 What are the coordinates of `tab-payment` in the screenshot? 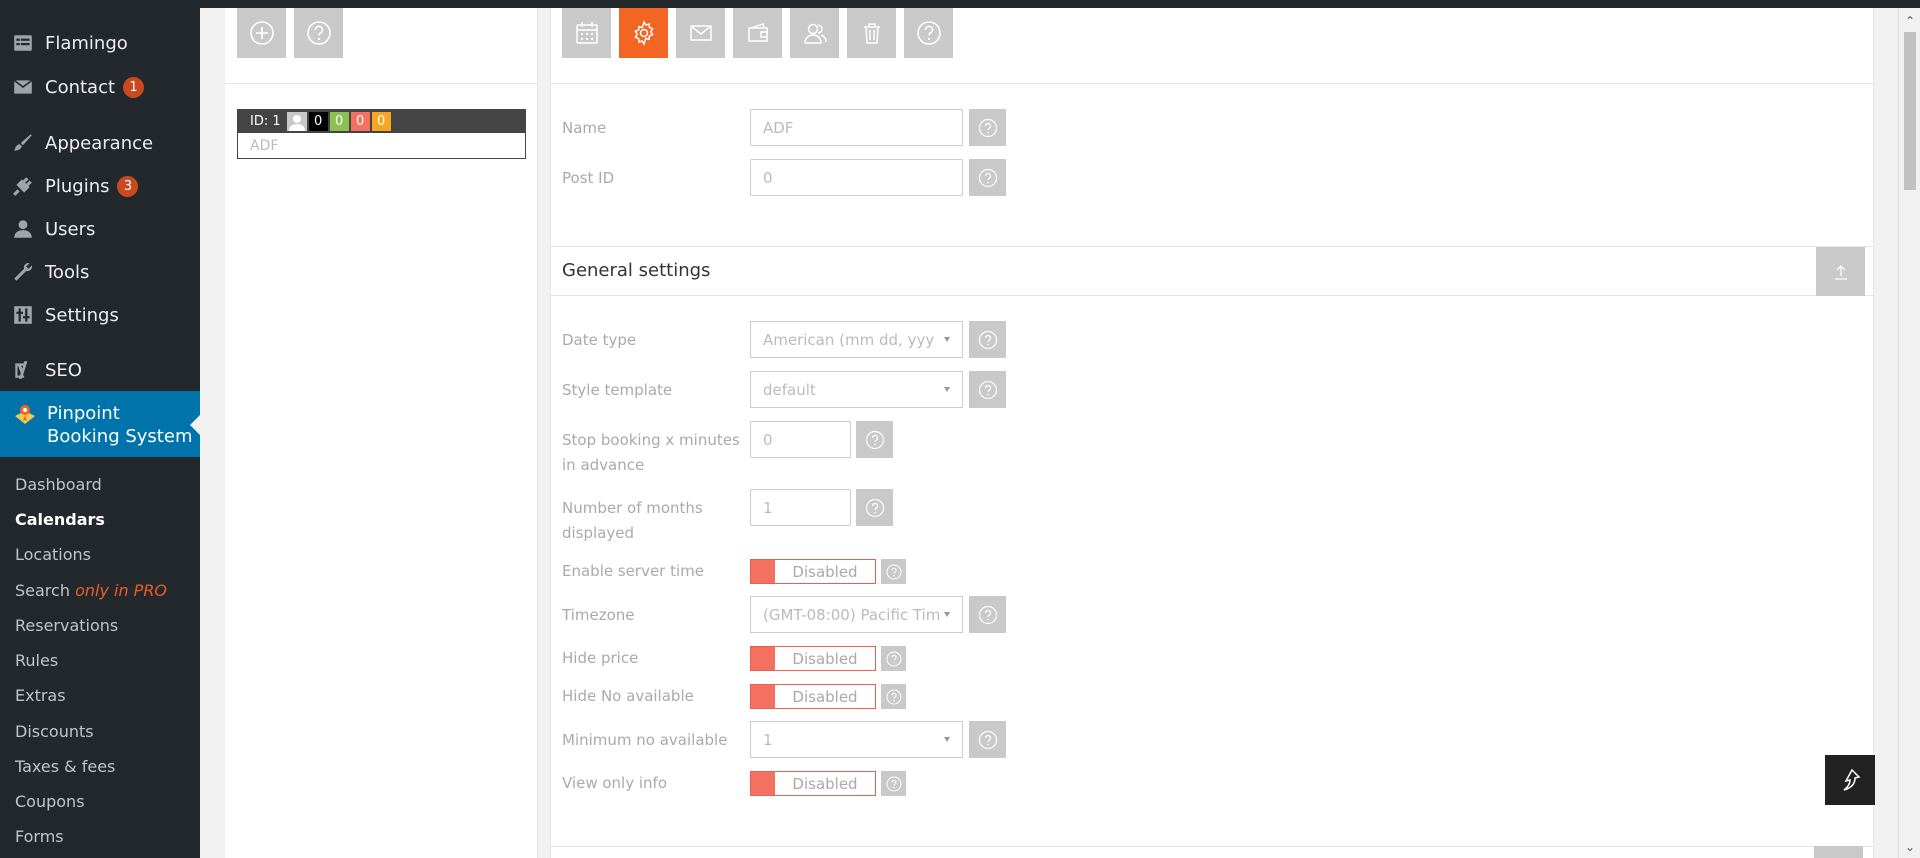 It's located at (757, 33).